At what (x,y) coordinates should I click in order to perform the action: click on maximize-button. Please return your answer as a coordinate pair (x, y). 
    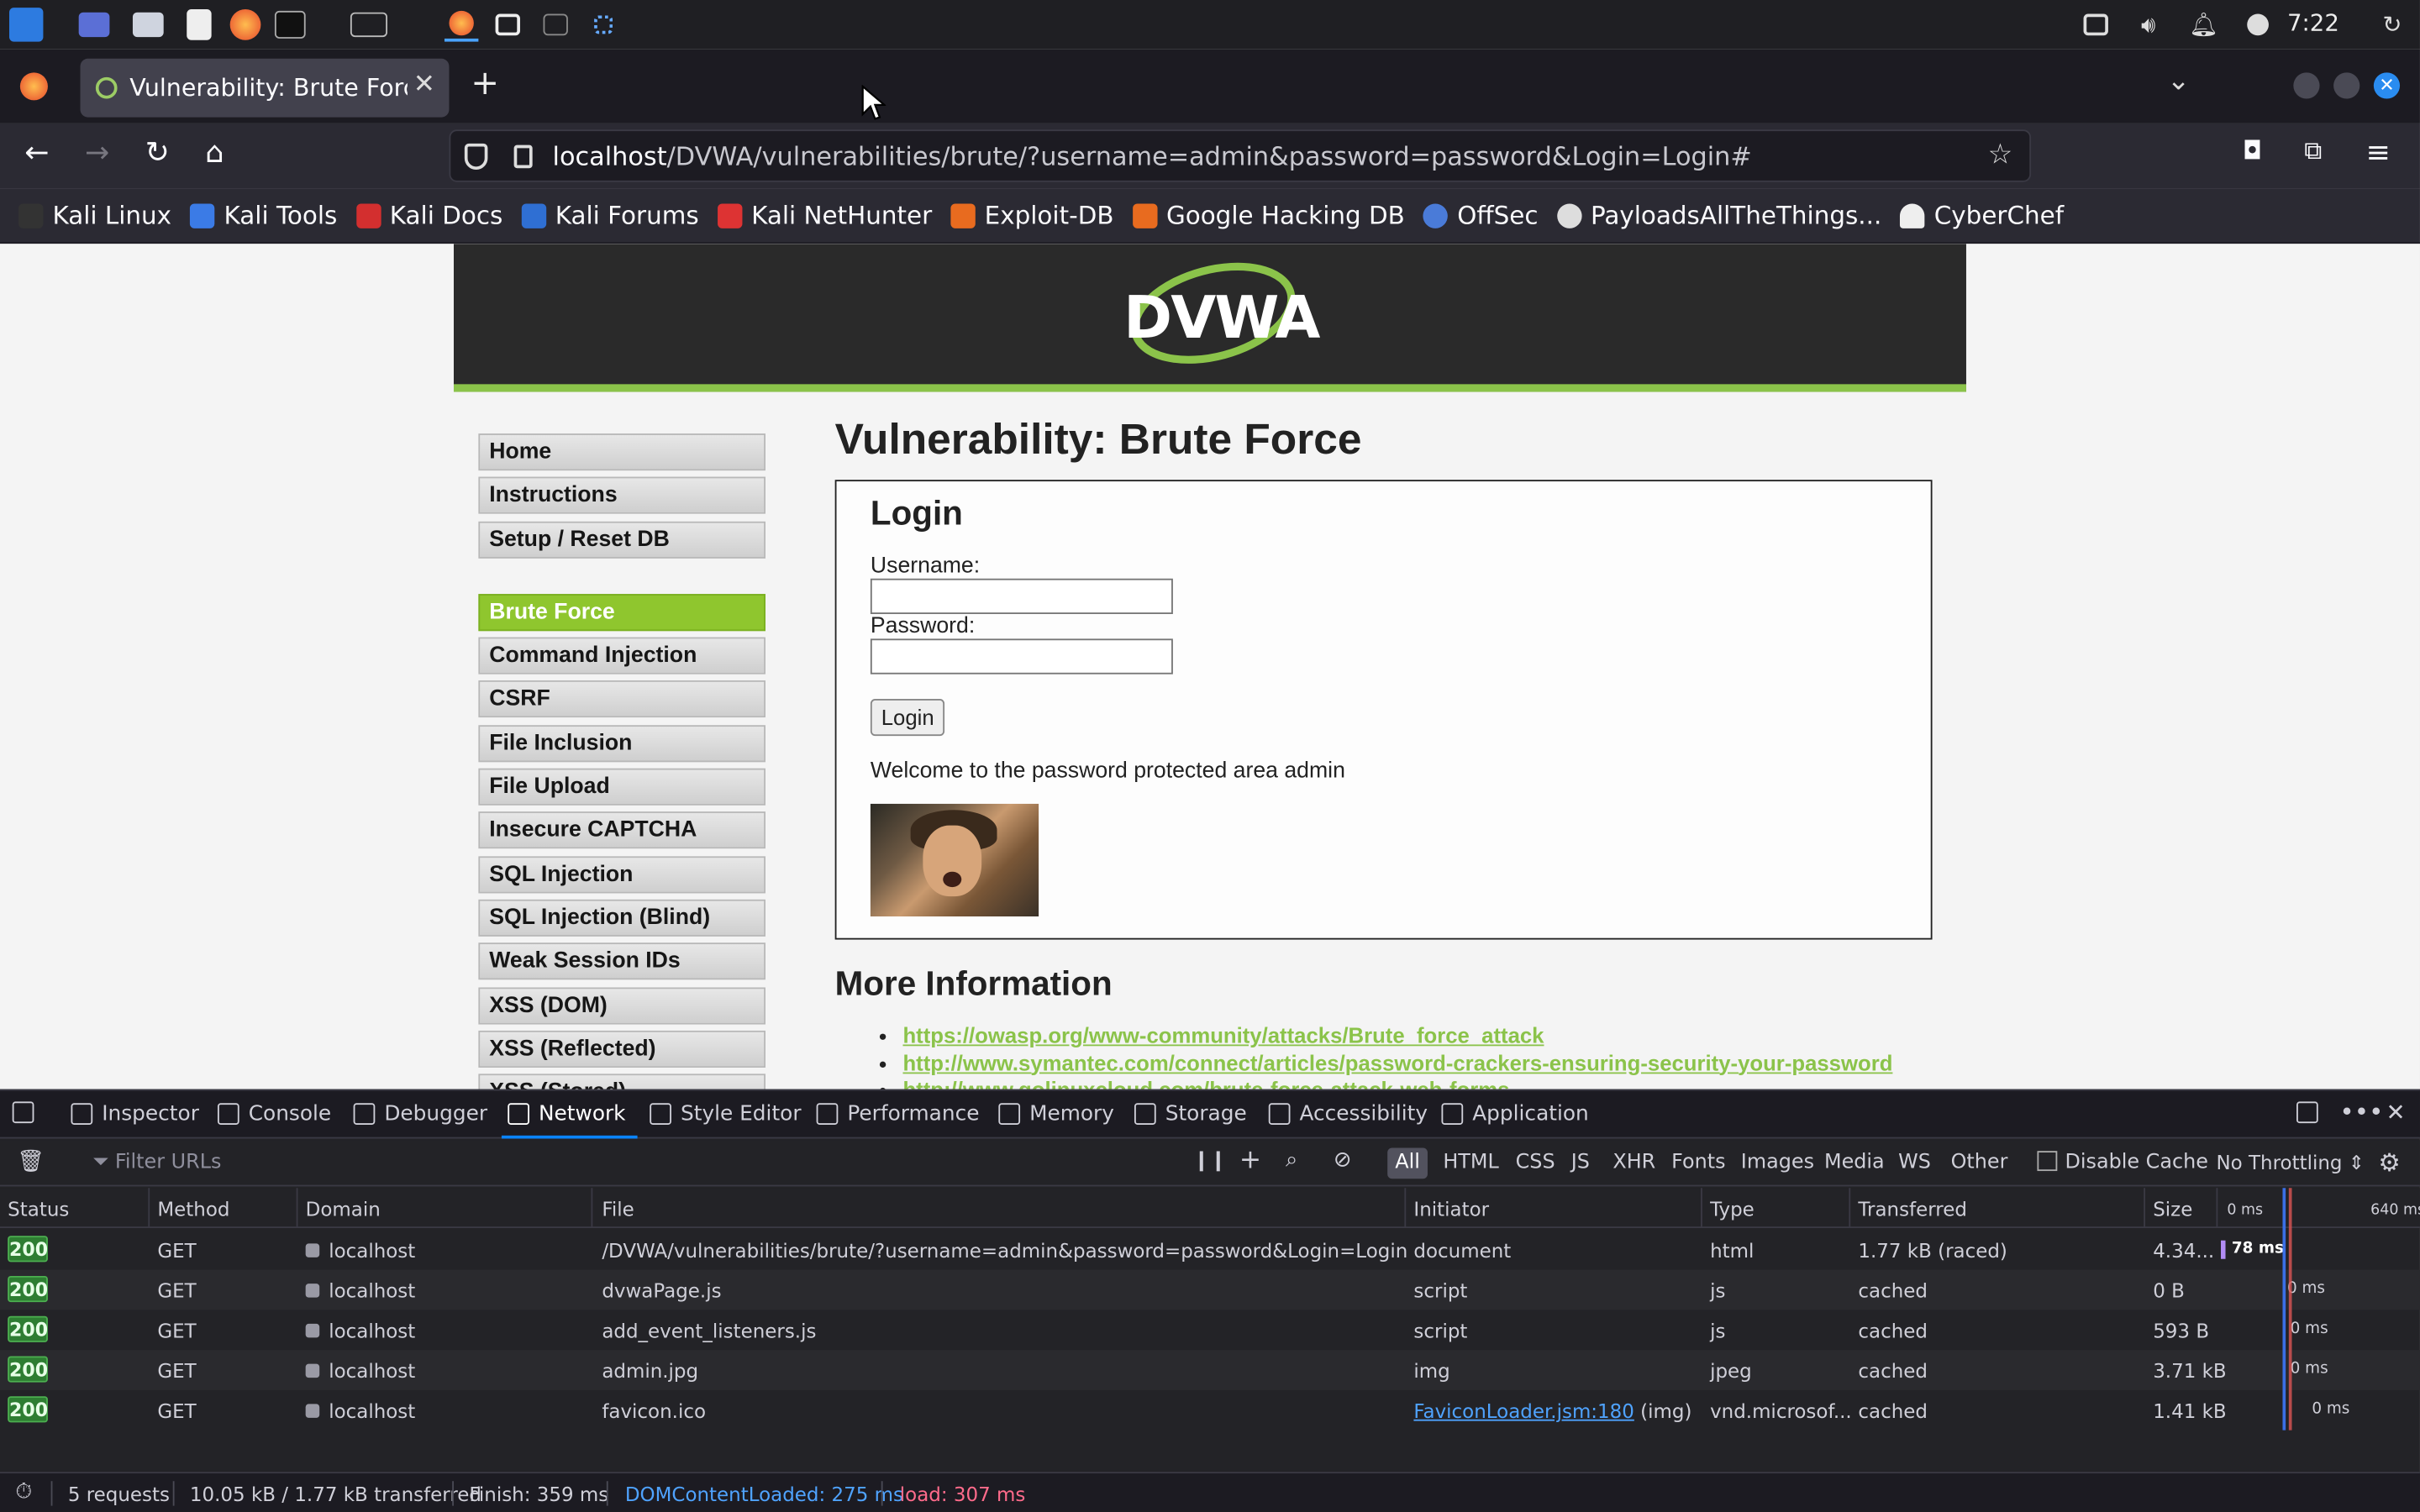
    Looking at the image, I should click on (2346, 85).